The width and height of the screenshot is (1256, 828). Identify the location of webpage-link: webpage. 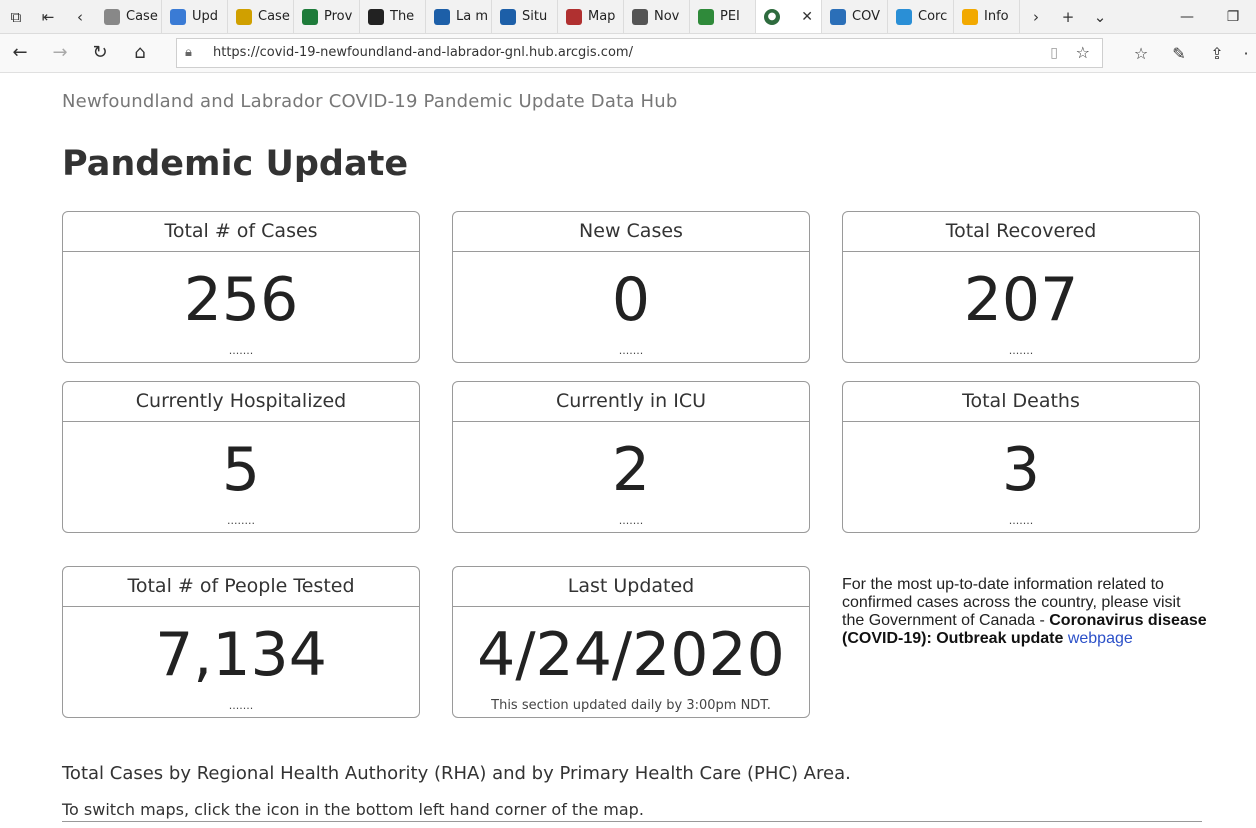
(1100, 638).